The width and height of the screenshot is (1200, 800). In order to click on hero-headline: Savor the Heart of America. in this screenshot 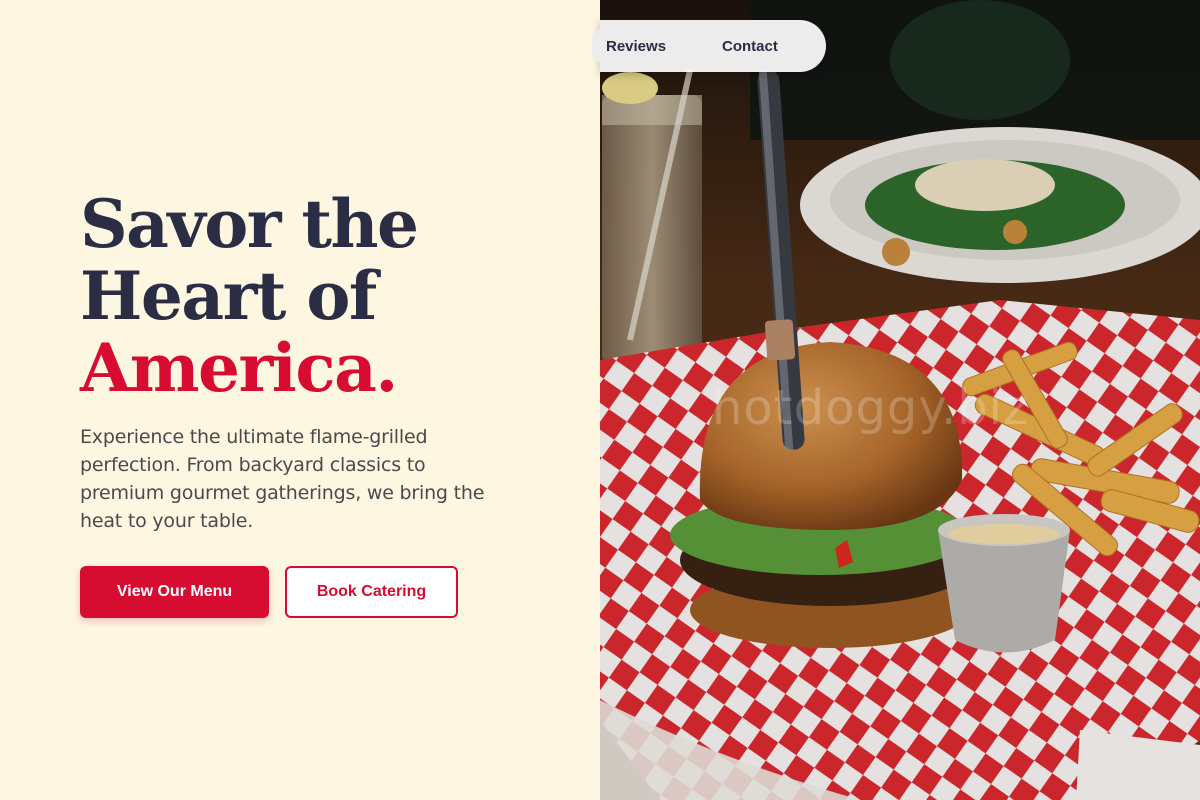, I will do `click(320, 296)`.